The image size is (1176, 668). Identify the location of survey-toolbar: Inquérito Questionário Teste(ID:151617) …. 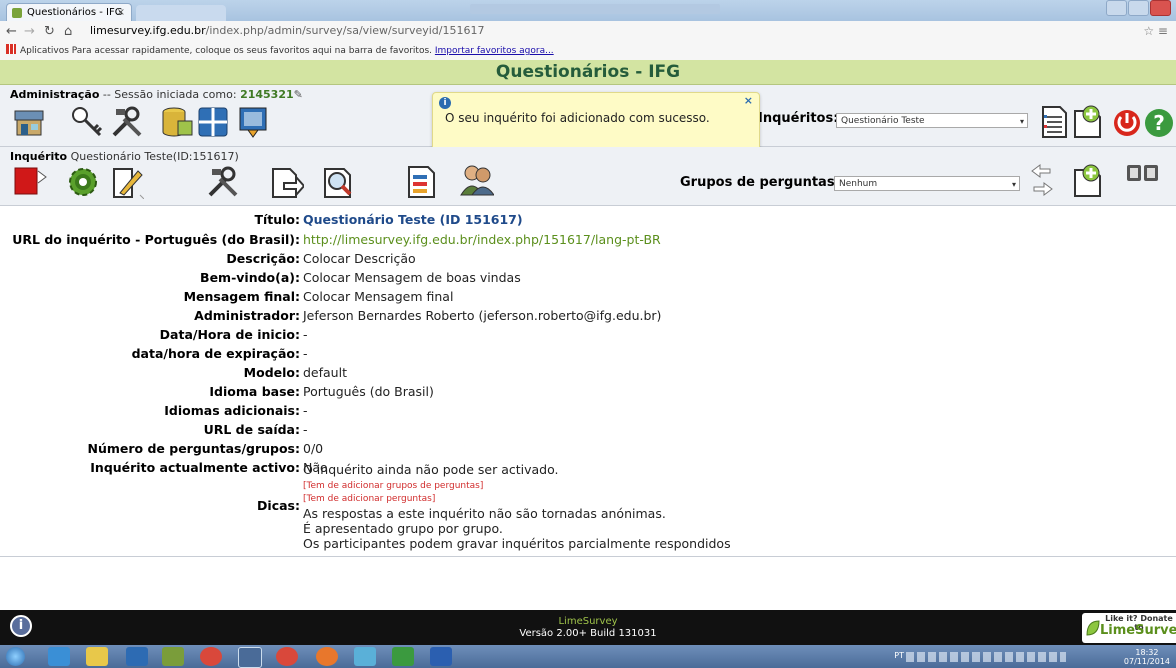
(588, 176).